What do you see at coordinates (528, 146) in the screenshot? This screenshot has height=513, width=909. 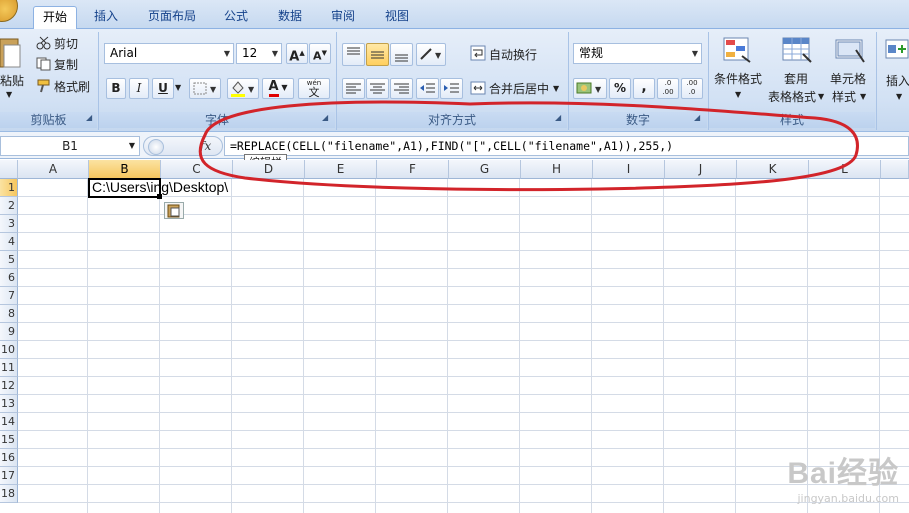 I see `red-annotation-circle` at bounding box center [528, 146].